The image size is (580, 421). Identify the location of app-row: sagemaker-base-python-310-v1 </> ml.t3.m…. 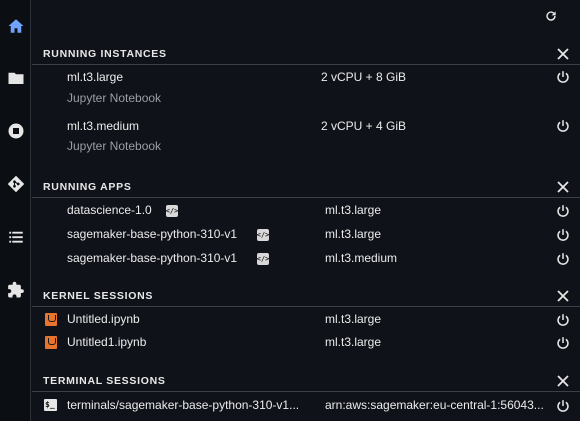
(306, 262).